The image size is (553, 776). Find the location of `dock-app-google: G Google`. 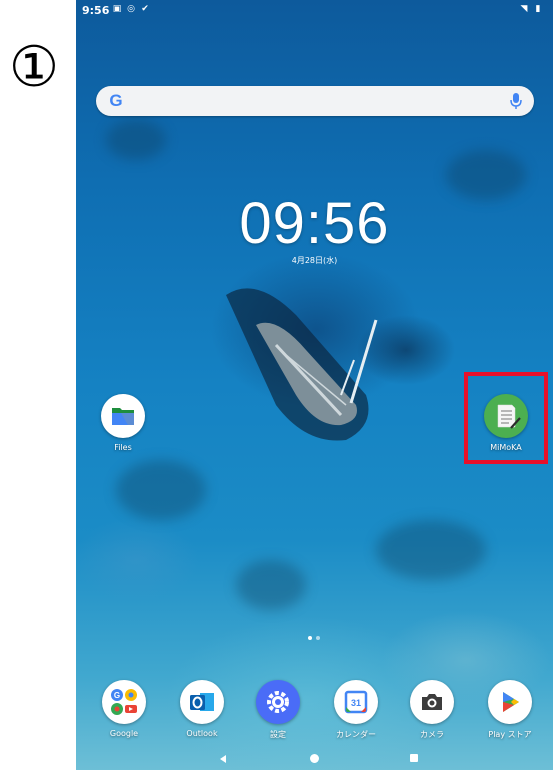

dock-app-google: G Google is located at coordinates (124, 709).